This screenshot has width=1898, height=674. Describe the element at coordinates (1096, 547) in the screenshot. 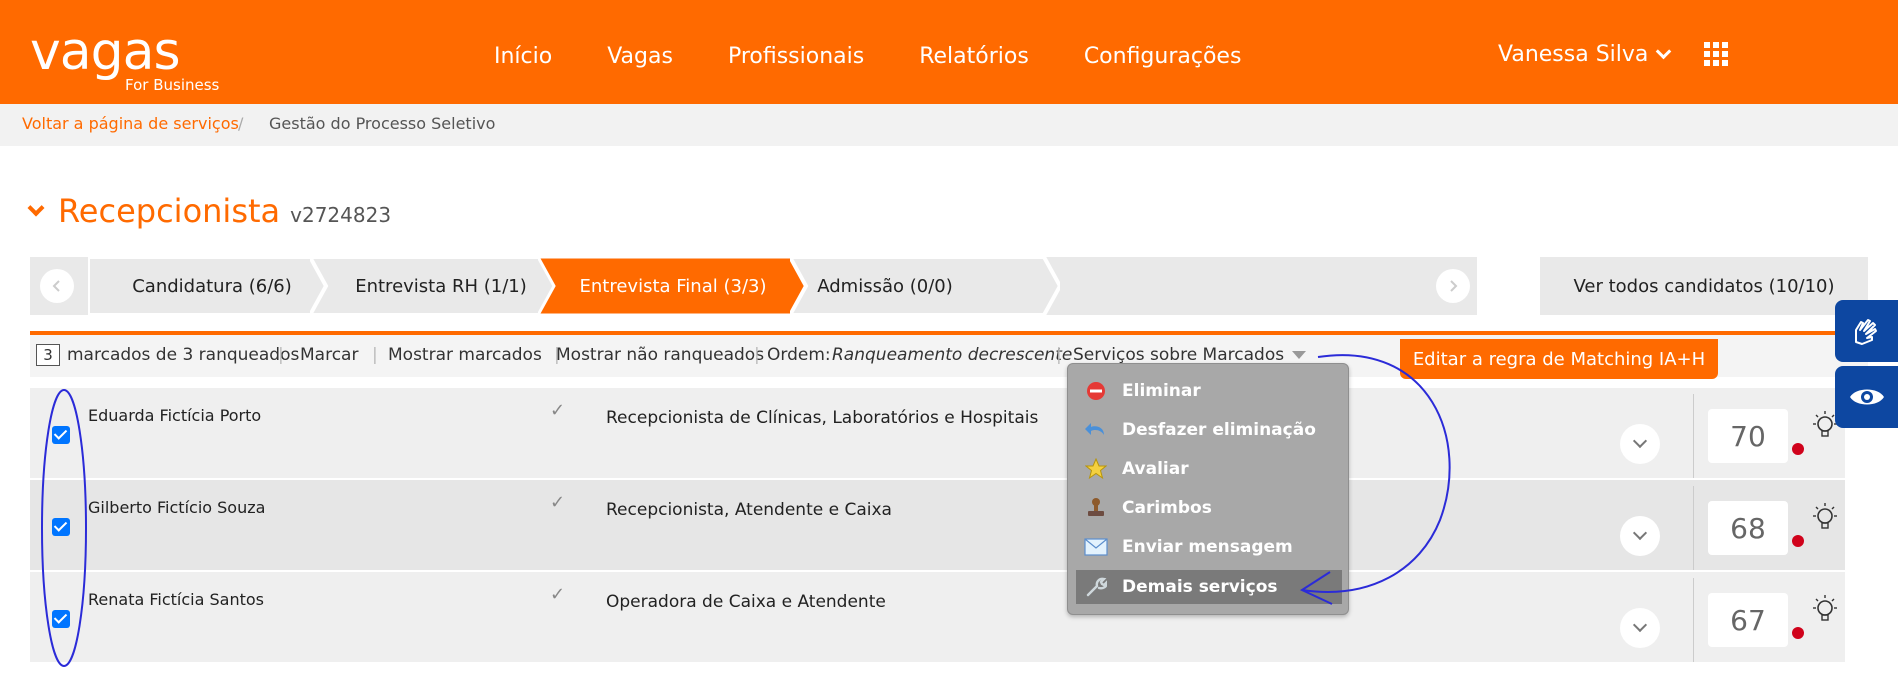

I see `envelope-icon` at that location.